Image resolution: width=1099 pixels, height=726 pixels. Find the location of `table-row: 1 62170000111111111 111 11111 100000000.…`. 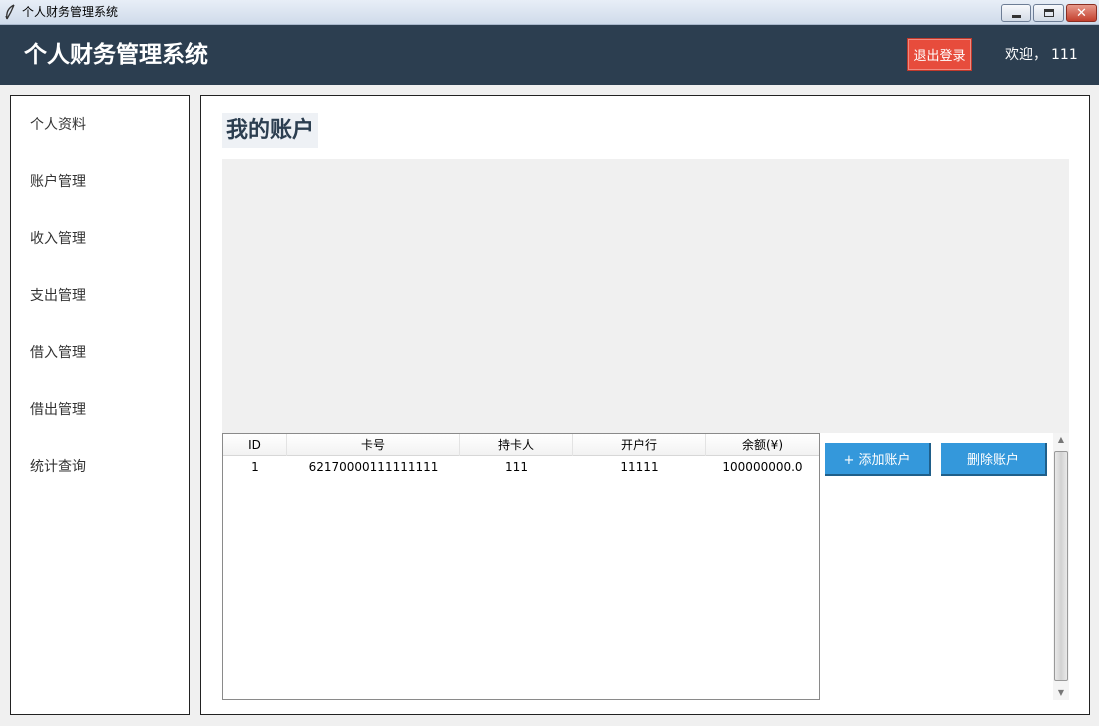

table-row: 1 62170000111111111 111 11111 100000000.… is located at coordinates (521, 467).